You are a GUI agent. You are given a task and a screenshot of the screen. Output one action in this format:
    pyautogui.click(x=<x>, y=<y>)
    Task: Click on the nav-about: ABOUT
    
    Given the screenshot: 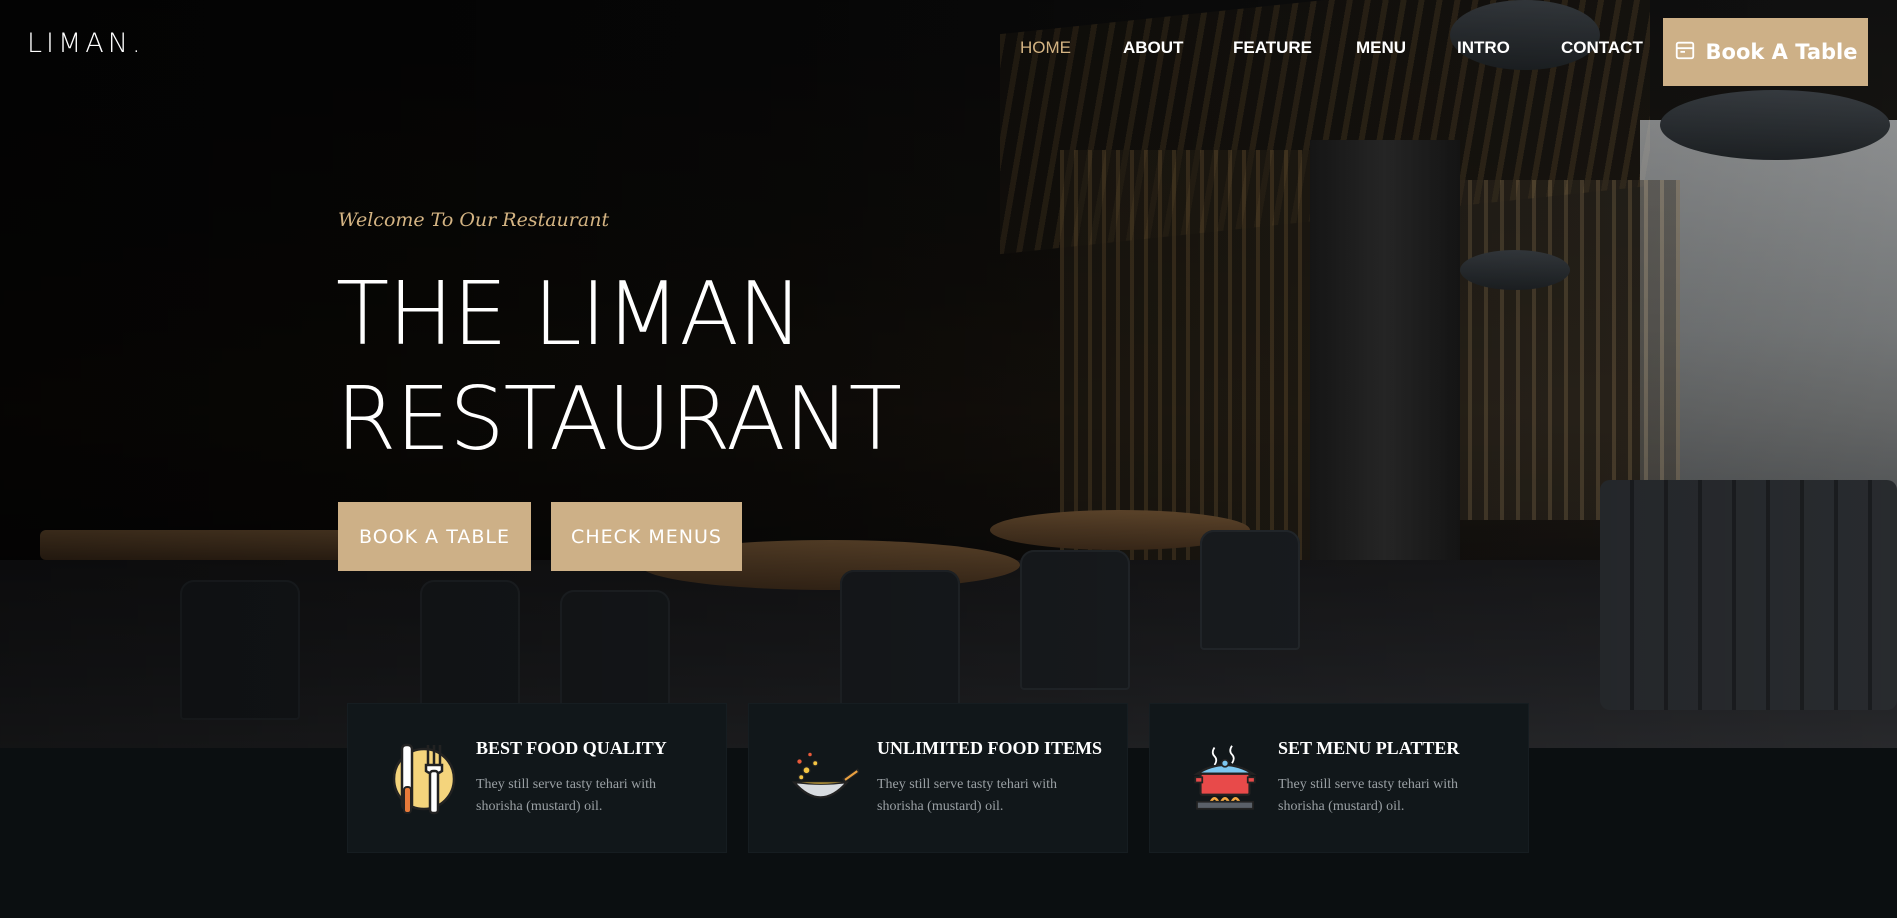 What is the action you would take?
    pyautogui.click(x=1153, y=48)
    